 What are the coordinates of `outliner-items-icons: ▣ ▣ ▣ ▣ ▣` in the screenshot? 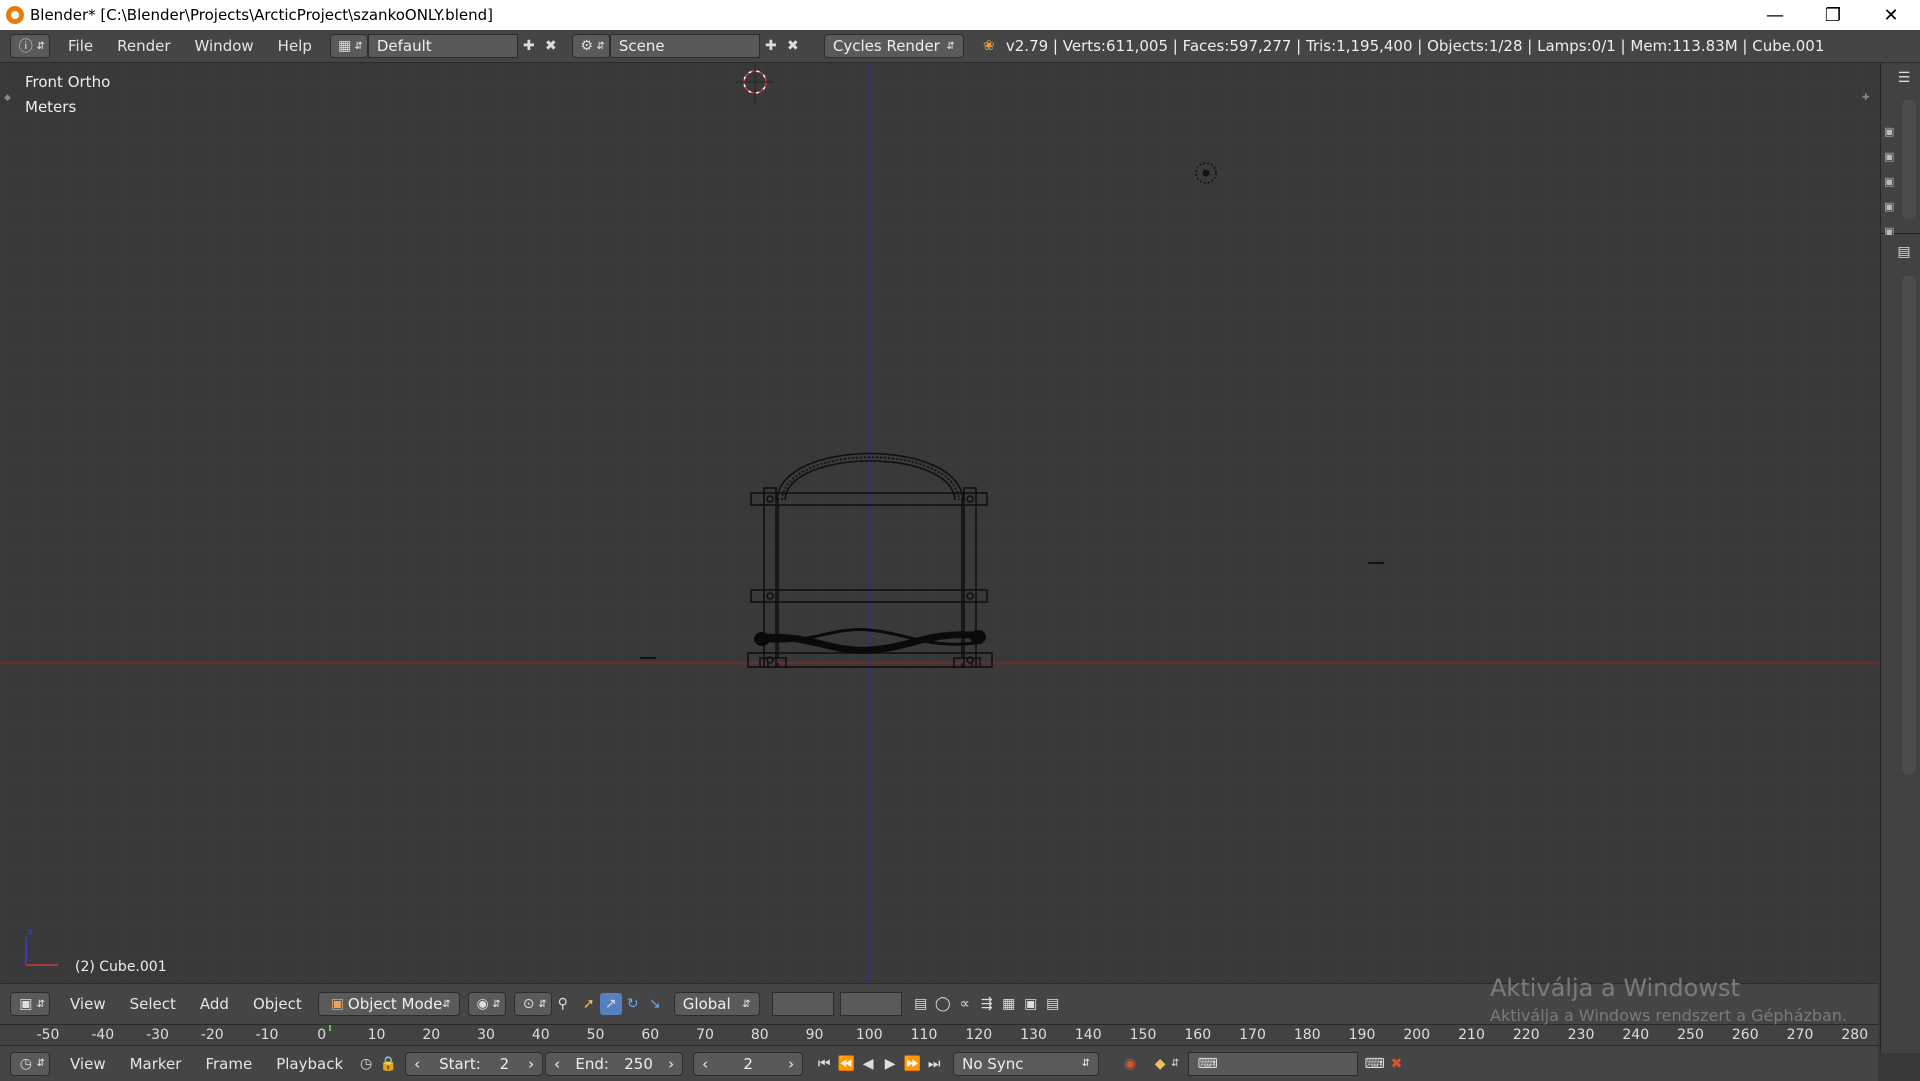 It's located at (1889, 181).